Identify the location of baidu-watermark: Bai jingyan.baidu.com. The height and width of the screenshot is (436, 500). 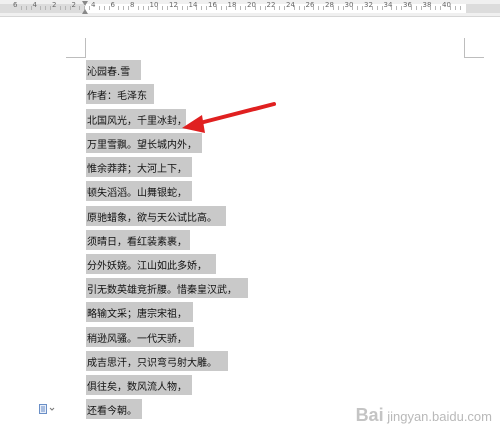
(424, 415).